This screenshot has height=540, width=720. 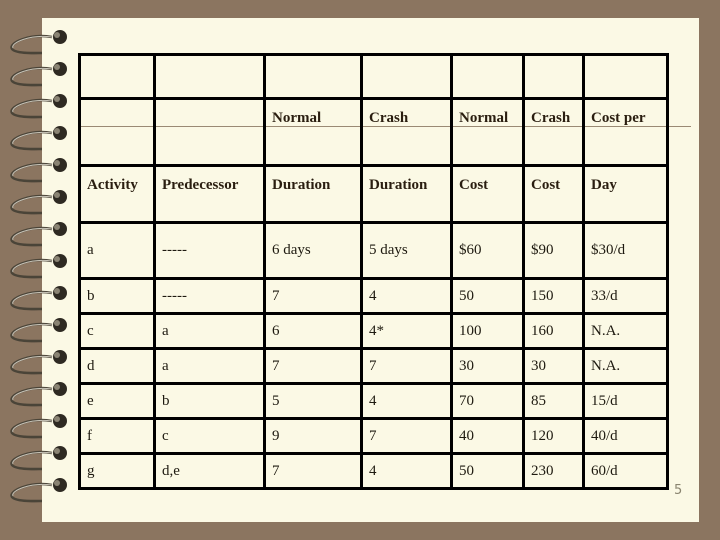 What do you see at coordinates (117, 401) in the screenshot?
I see `cell-activity: e` at bounding box center [117, 401].